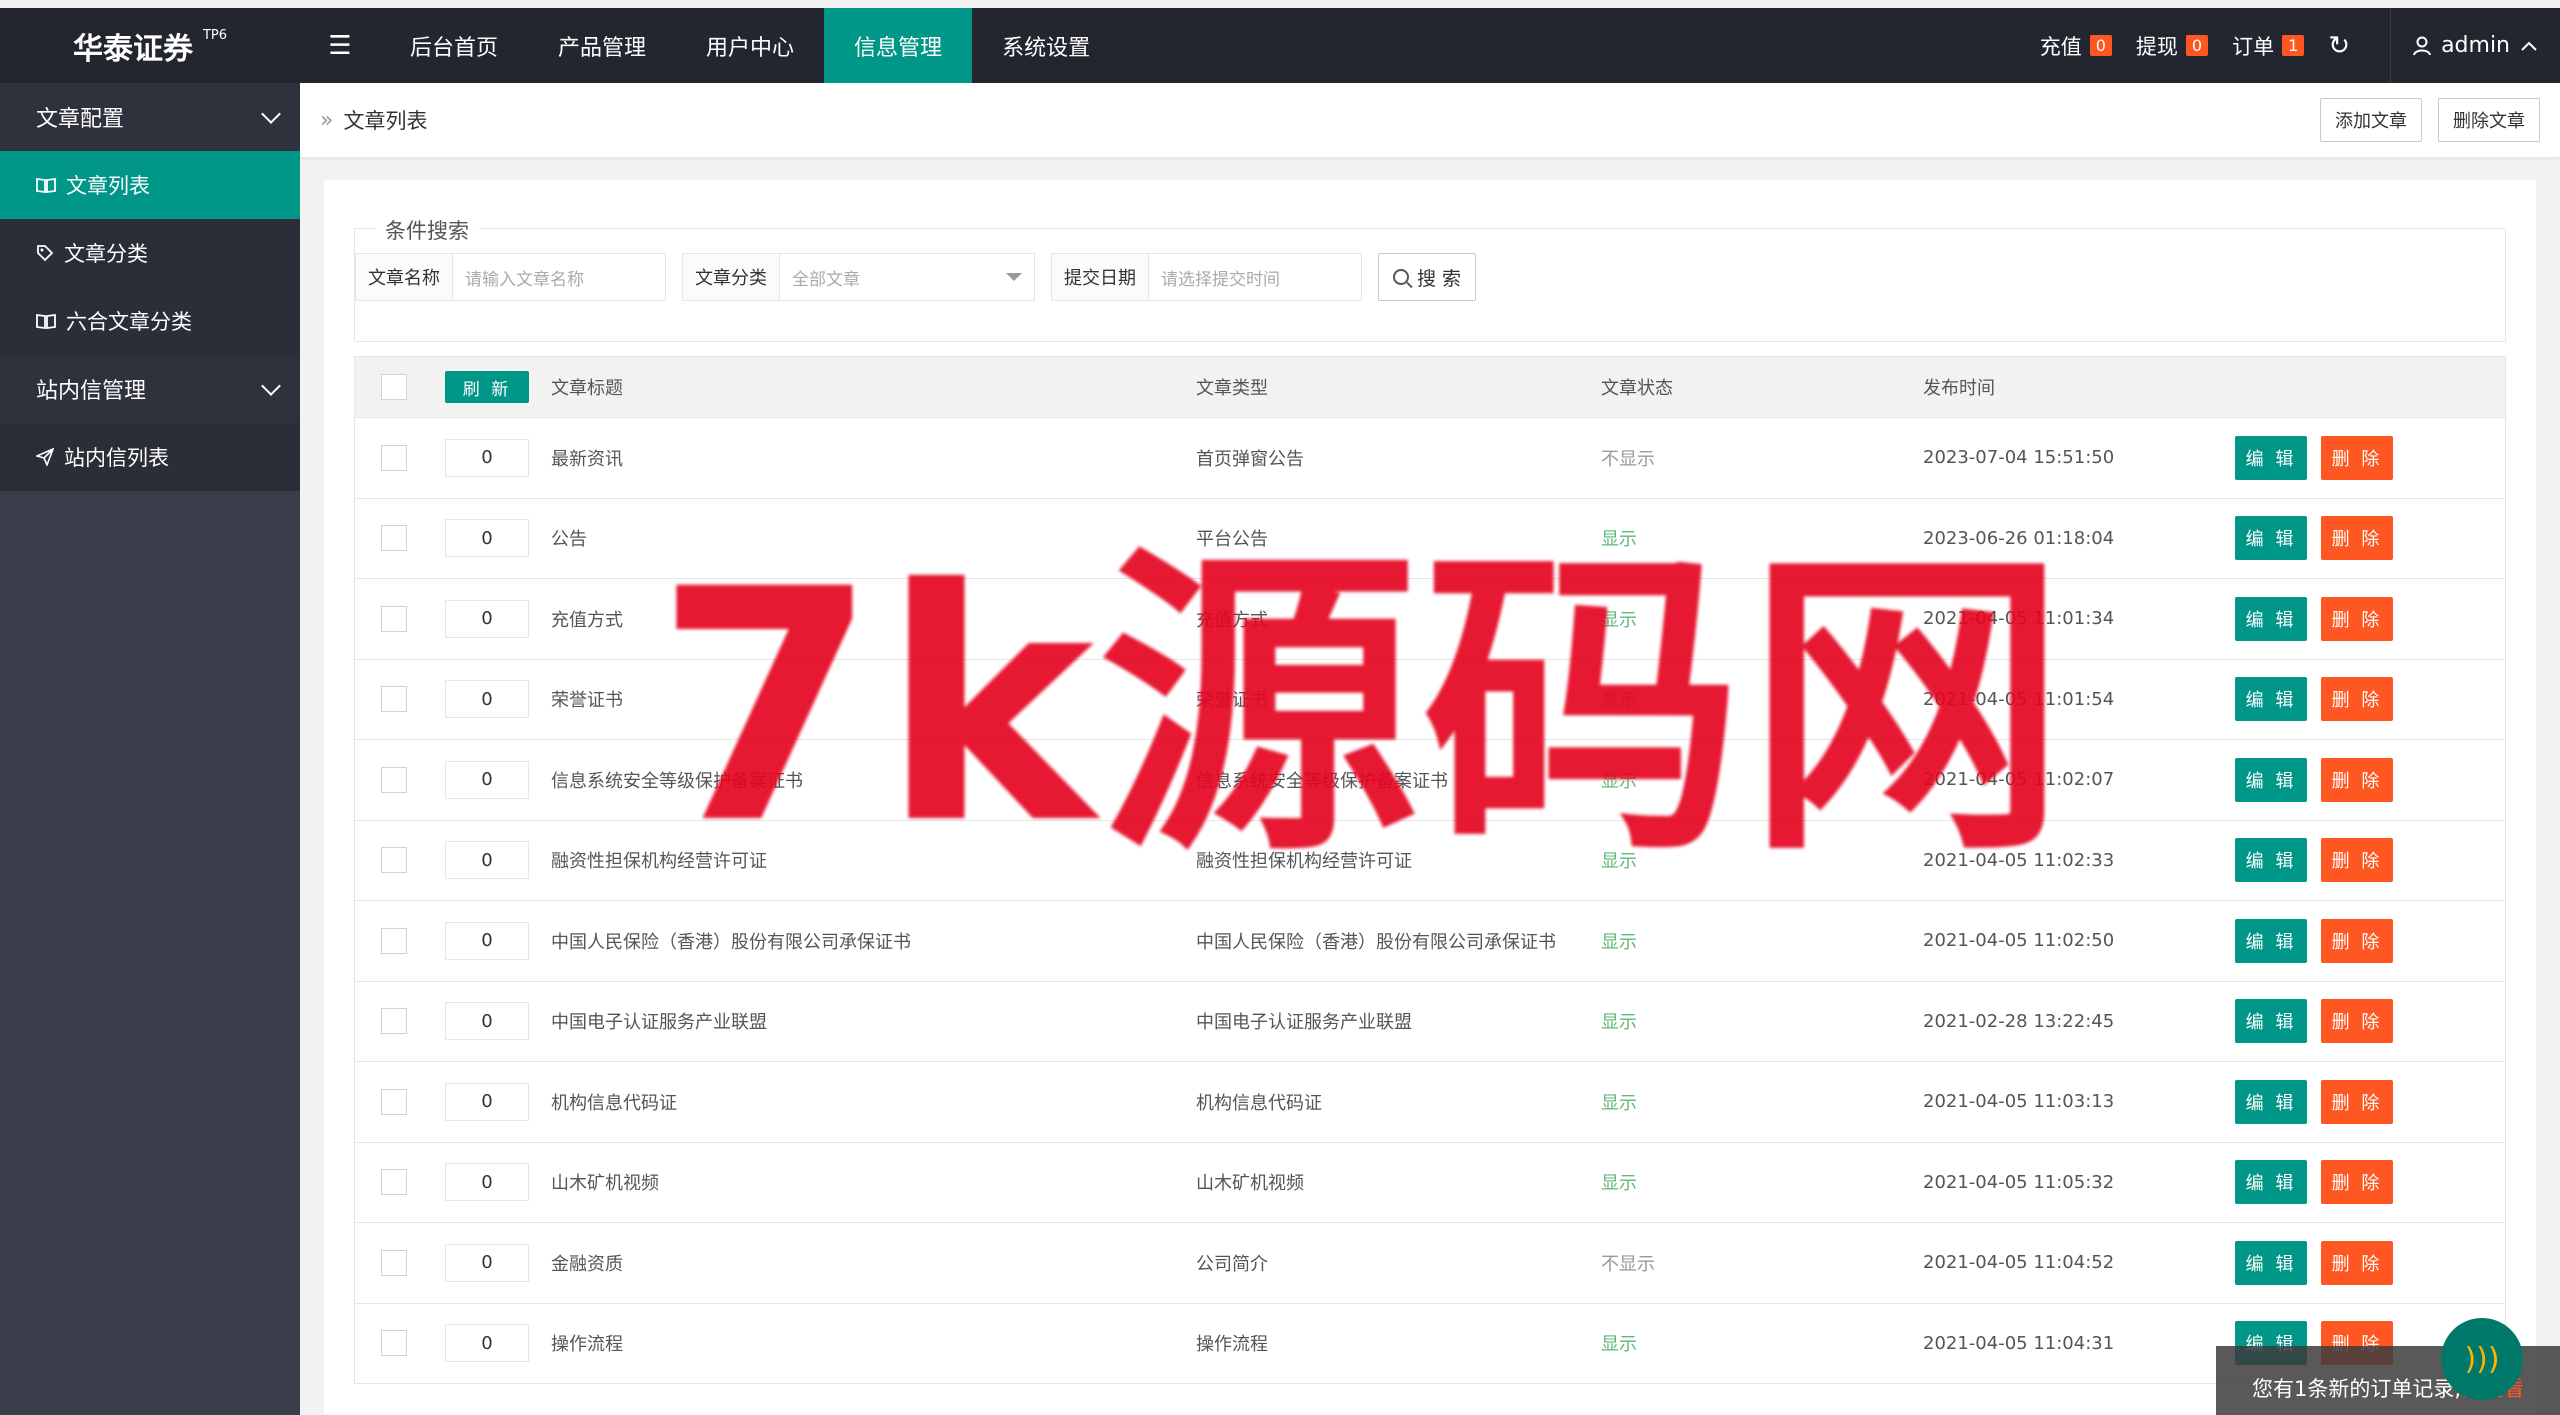  What do you see at coordinates (2076, 46) in the screenshot?
I see `recharge-link: 充值 0` at bounding box center [2076, 46].